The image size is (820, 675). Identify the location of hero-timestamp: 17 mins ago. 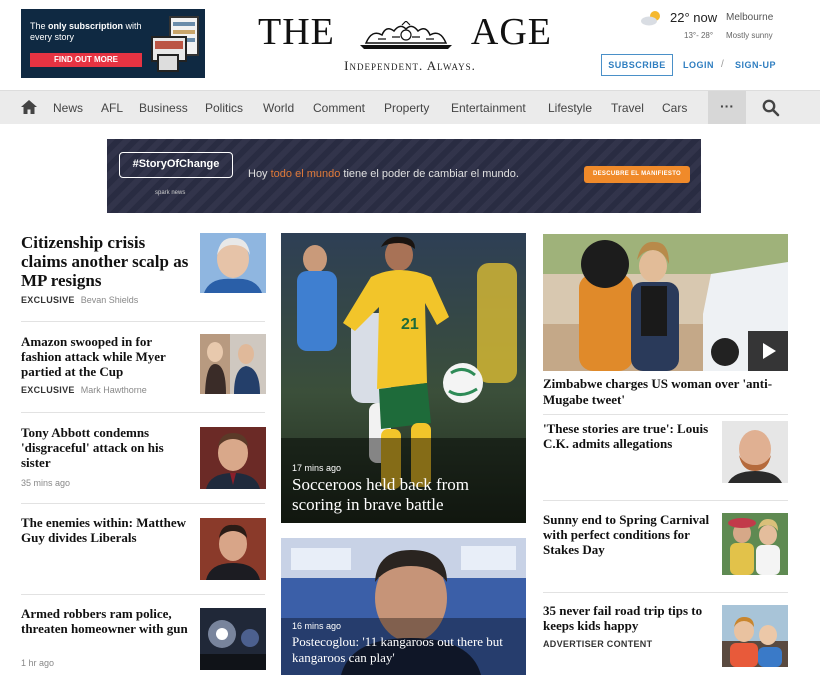
(317, 468).